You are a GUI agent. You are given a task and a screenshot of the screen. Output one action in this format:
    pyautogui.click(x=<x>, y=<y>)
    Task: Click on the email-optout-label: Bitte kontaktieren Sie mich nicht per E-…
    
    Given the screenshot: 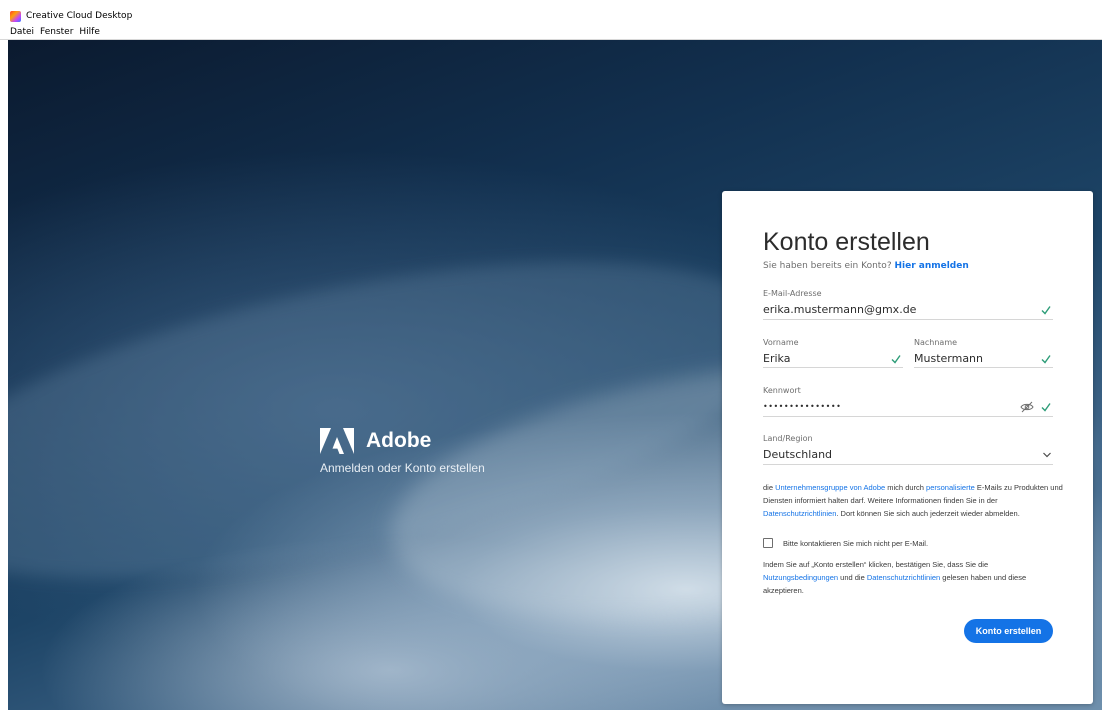 What is the action you would take?
    pyautogui.click(x=855, y=543)
    